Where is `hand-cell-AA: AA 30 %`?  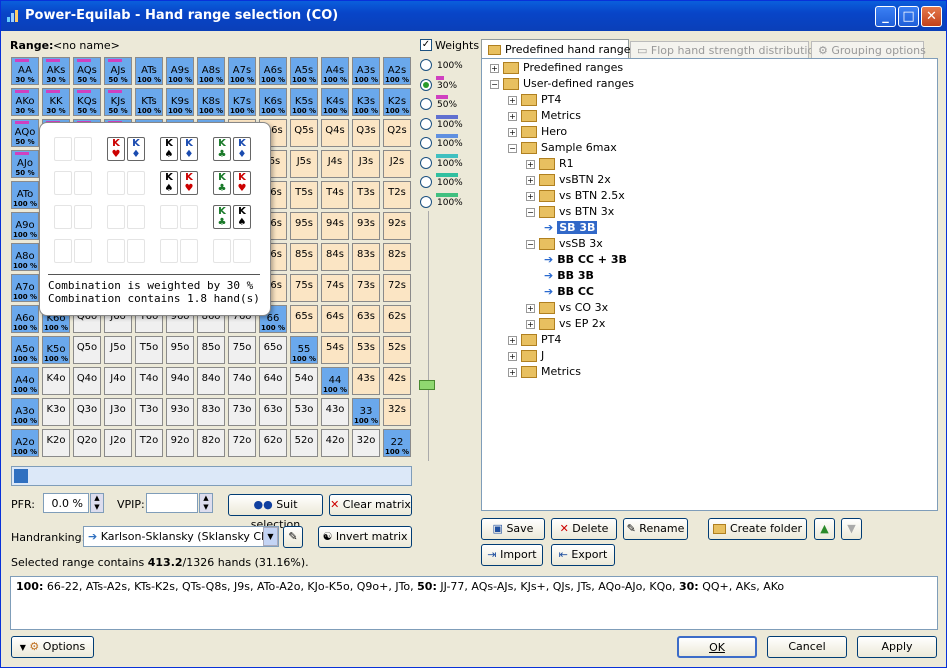
hand-cell-AA: AA 30 % is located at coordinates (25, 71).